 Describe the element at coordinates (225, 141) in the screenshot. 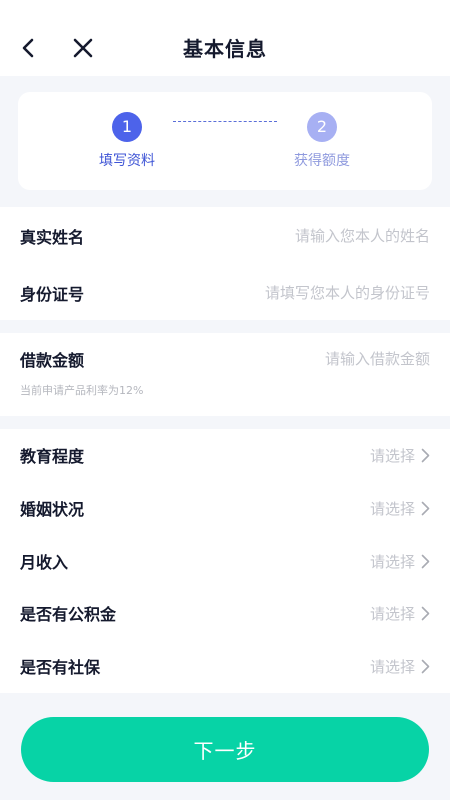

I see `progress-steps: 1 填写资料 2 获得额度` at that location.